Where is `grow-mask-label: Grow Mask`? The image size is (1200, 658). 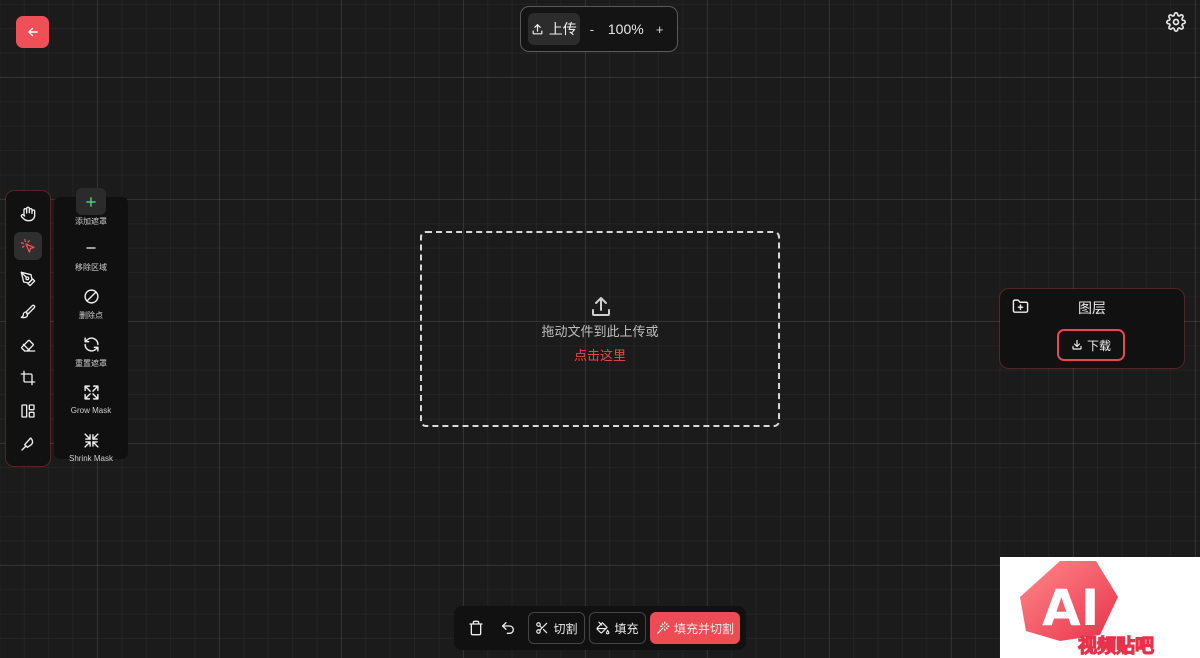
grow-mask-label: Grow Mask is located at coordinates (91, 410).